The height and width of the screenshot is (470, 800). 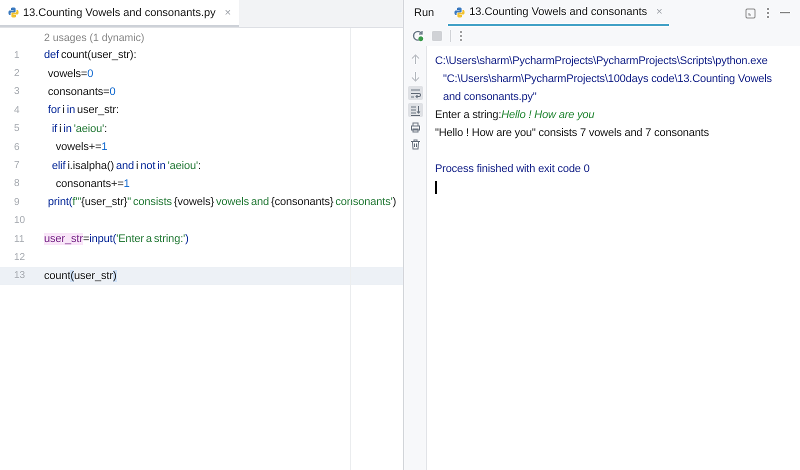 I want to click on line-number: 1, so click(x=17, y=55).